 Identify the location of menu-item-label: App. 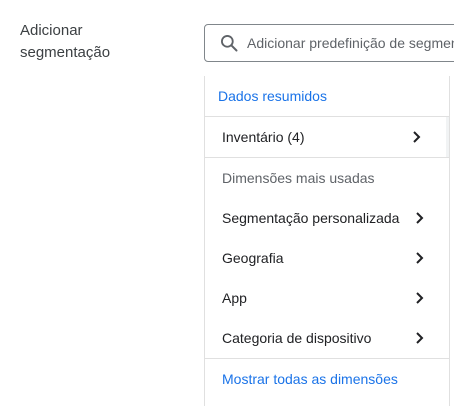
(234, 298).